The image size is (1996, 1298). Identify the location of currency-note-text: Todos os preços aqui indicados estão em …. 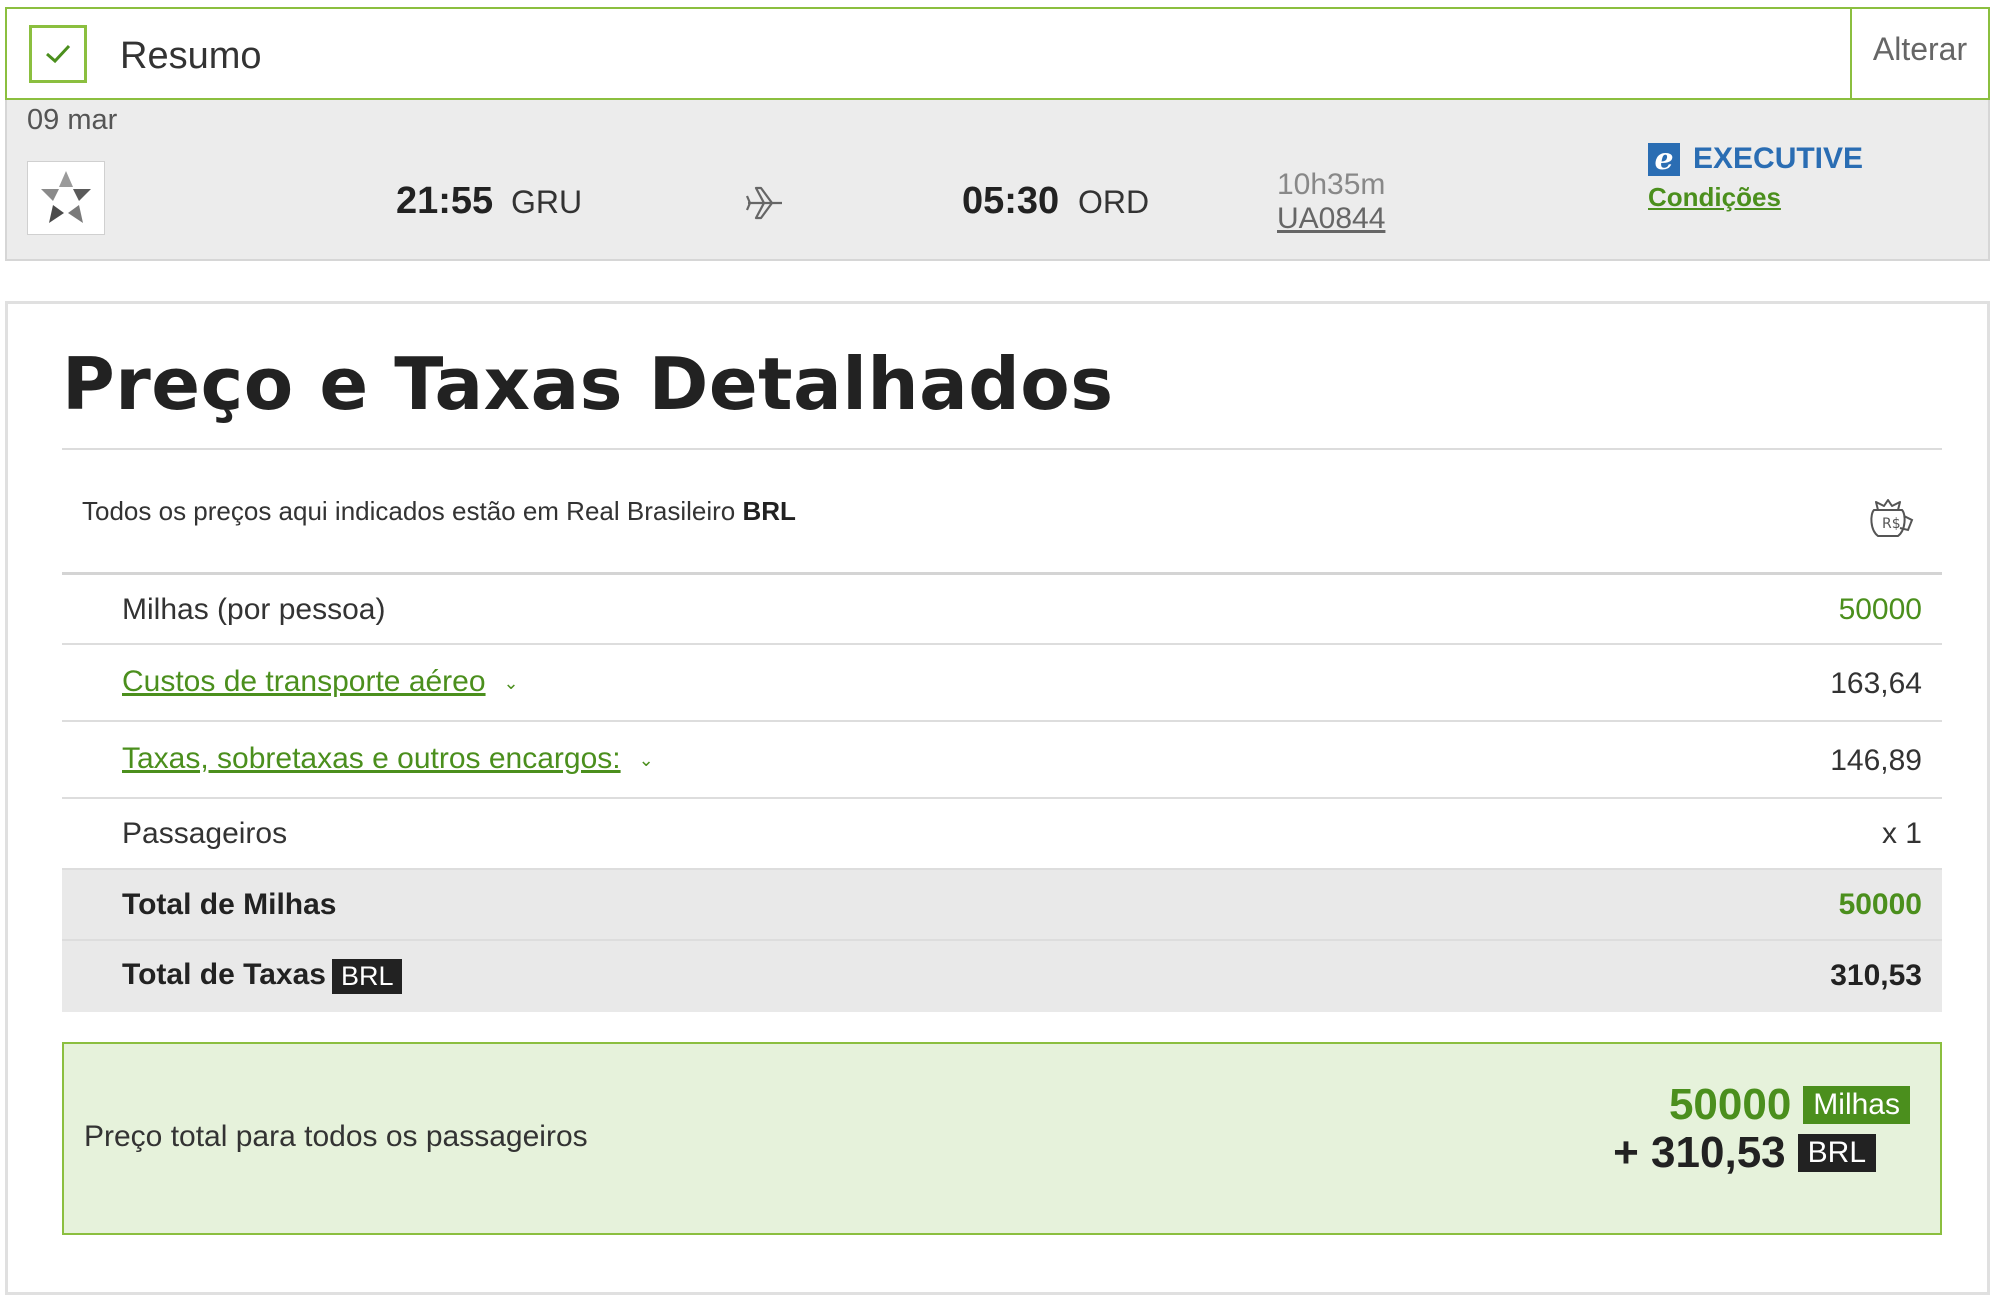
(409, 511).